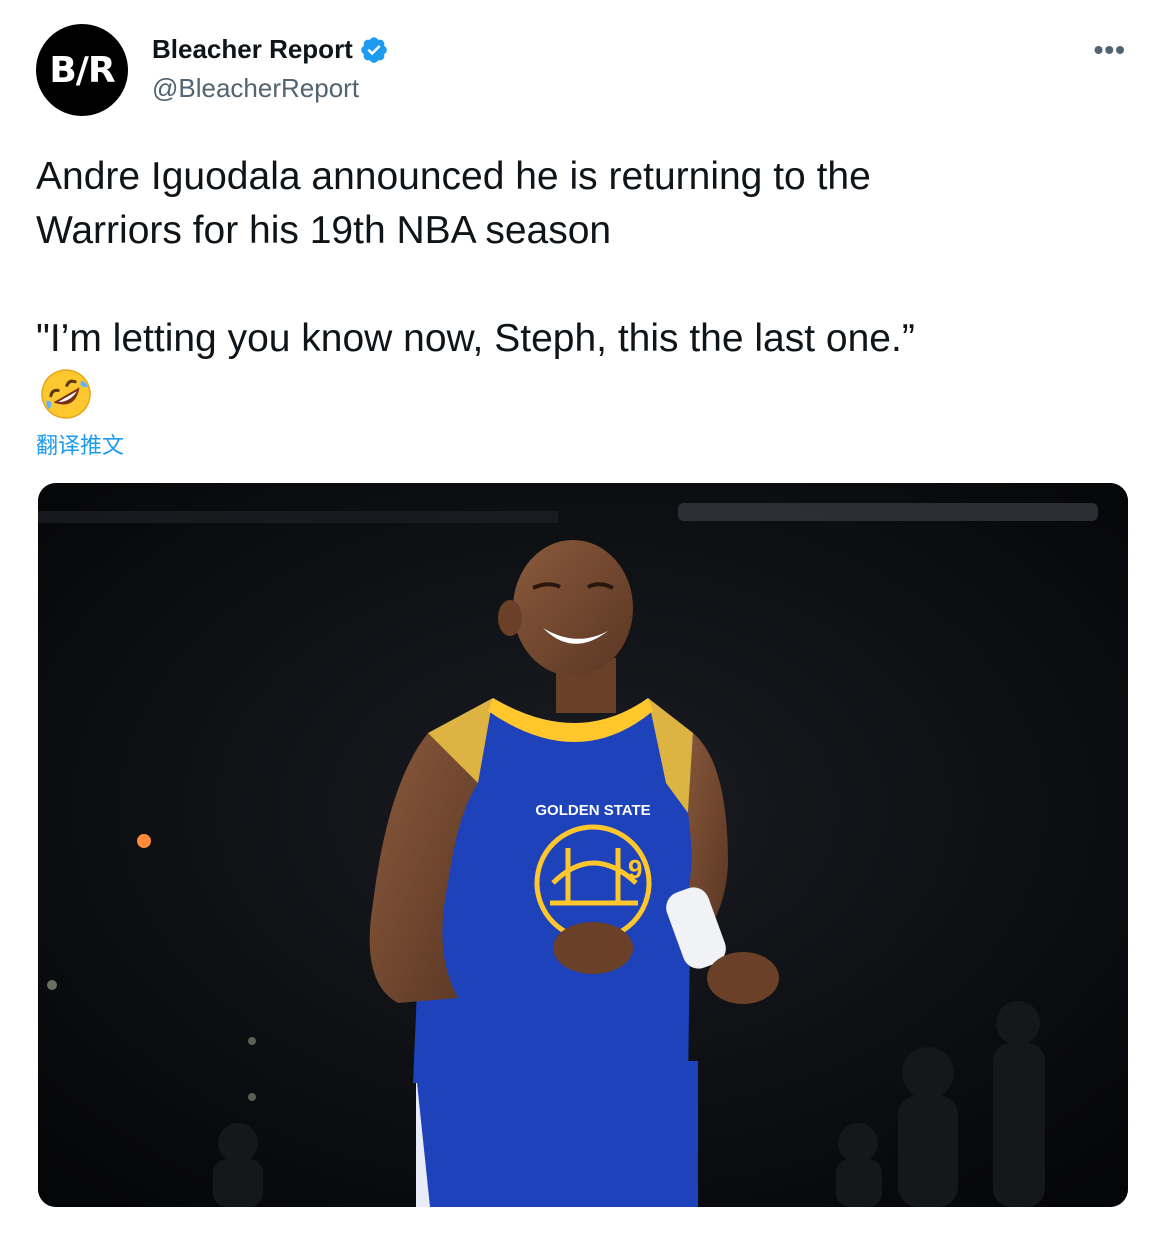 Image resolution: width=1160 pixels, height=1234 pixels. What do you see at coordinates (1110, 50) in the screenshot?
I see `more-options-icon: •••` at bounding box center [1110, 50].